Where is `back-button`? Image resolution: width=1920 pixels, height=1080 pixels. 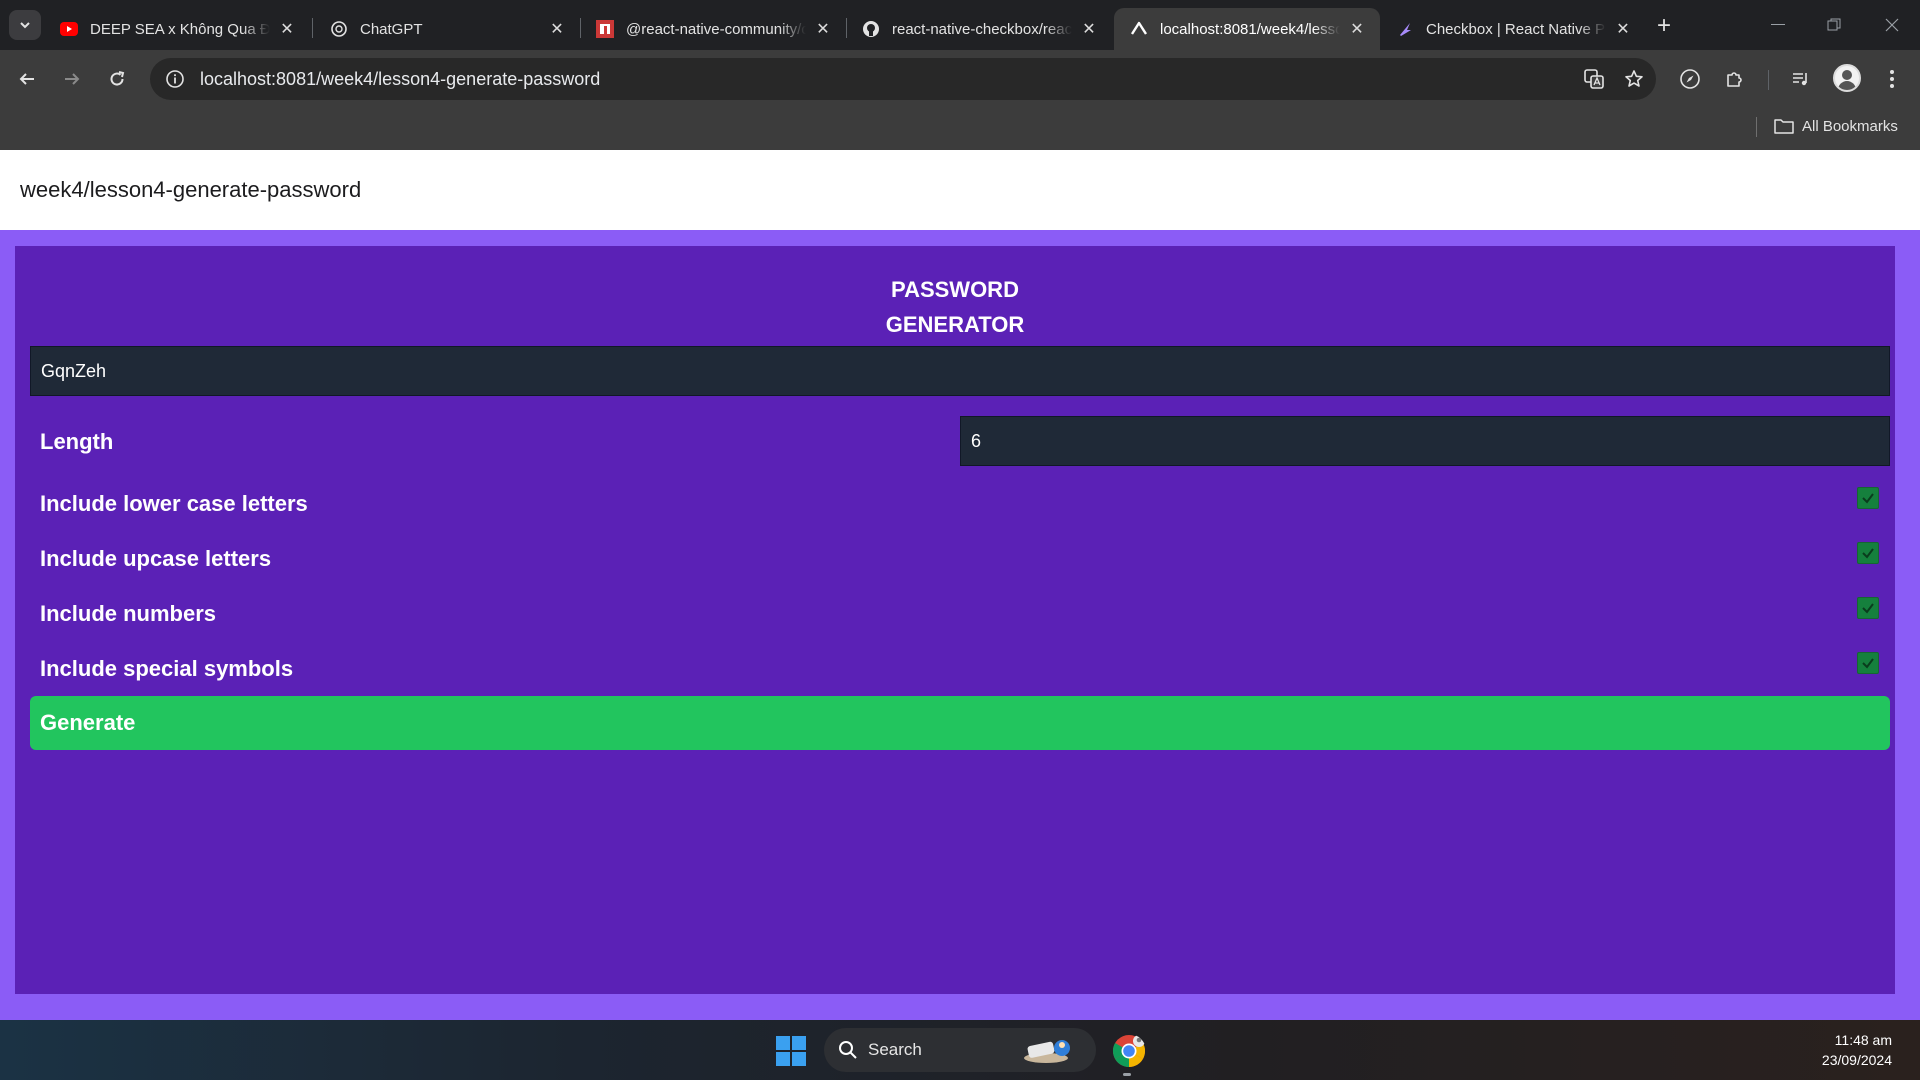
back-button is located at coordinates (27, 79).